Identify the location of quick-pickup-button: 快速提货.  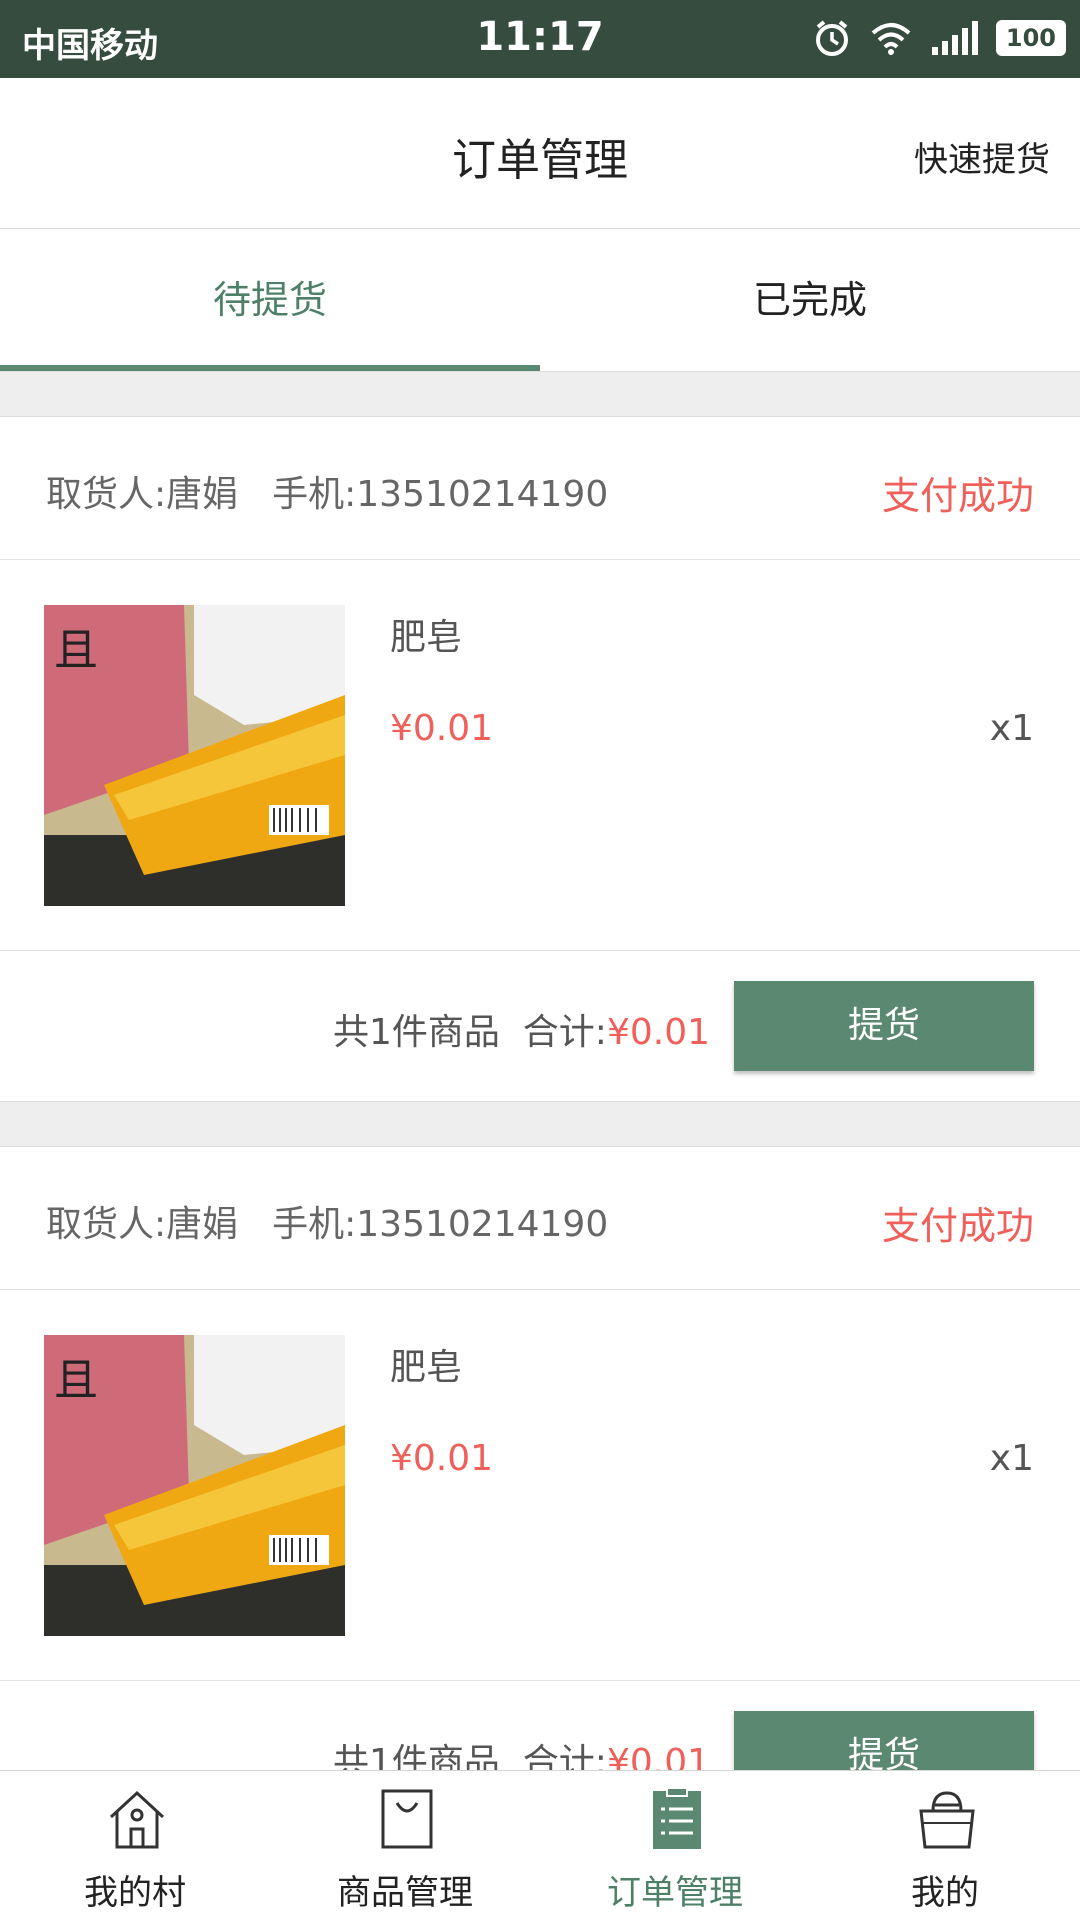
(982, 156).